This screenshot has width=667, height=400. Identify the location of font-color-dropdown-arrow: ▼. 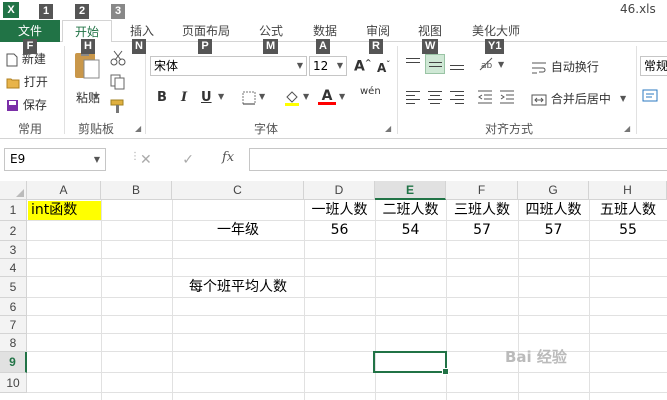
(342, 96).